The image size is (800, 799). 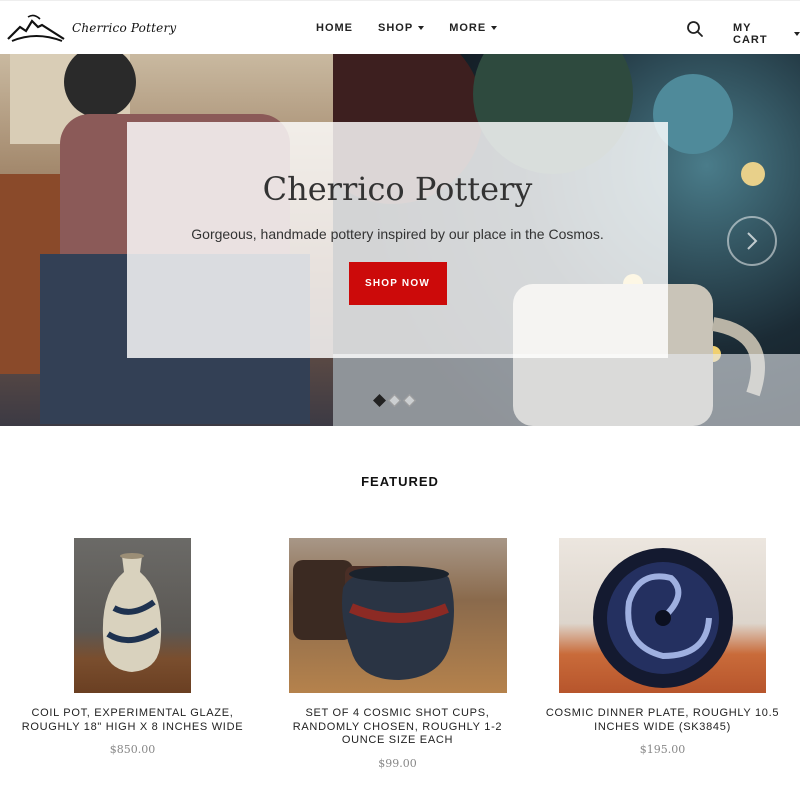 I want to click on nav-more: MORE, so click(x=473, y=28).